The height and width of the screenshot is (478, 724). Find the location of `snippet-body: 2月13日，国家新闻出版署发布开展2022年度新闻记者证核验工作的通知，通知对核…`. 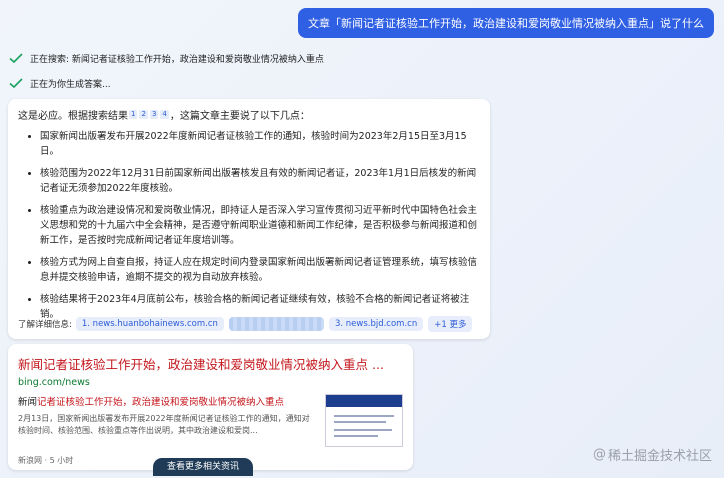

snippet-body: 2月13日，国家新闻出版署发布开展2022年度新闻记者证核验工作的通知，通知对核… is located at coordinates (164, 424).